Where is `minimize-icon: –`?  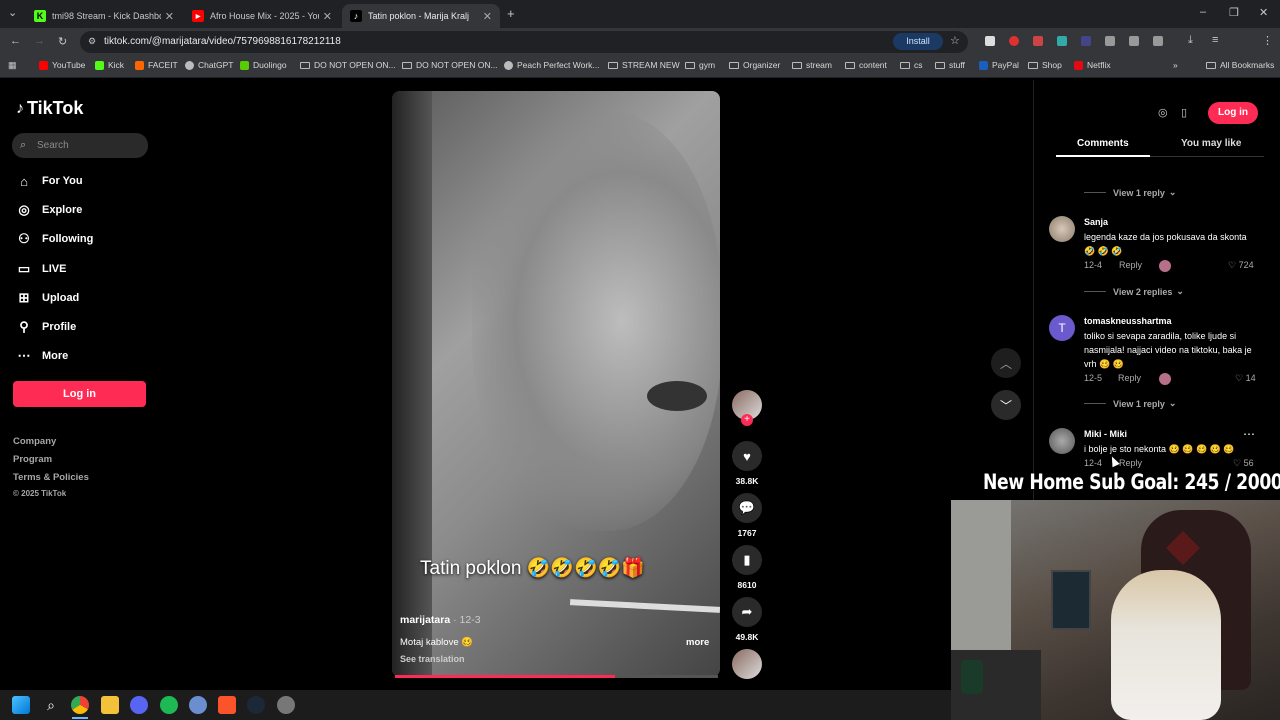
minimize-icon: – is located at coordinates (1203, 12).